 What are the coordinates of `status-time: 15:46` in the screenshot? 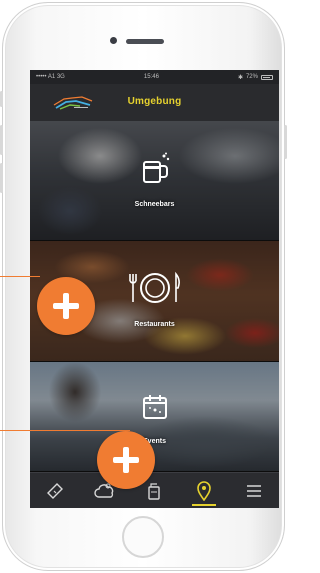 It's located at (151, 77).